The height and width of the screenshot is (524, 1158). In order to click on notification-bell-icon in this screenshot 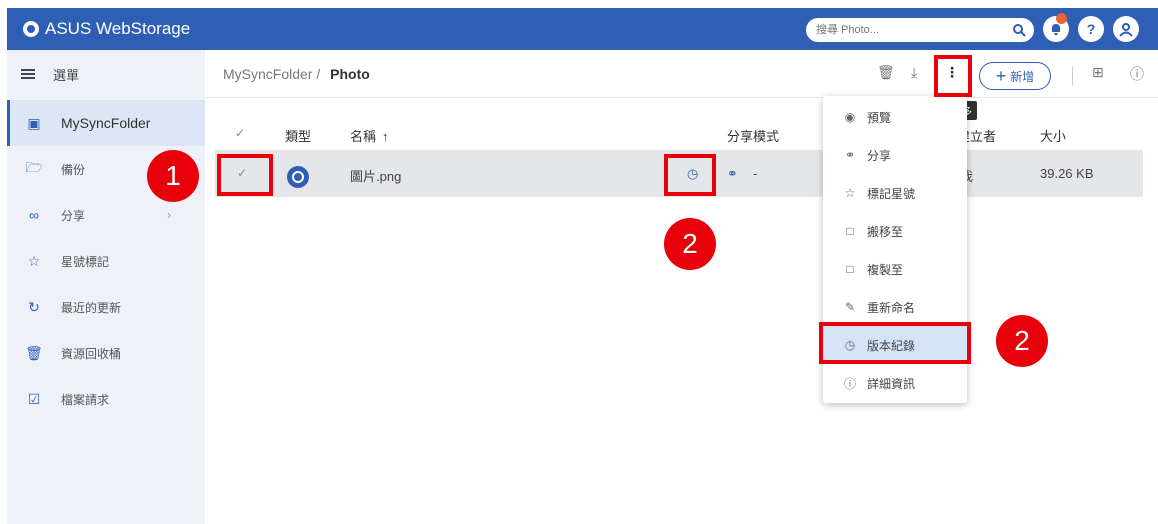, I will do `click(1056, 27)`.